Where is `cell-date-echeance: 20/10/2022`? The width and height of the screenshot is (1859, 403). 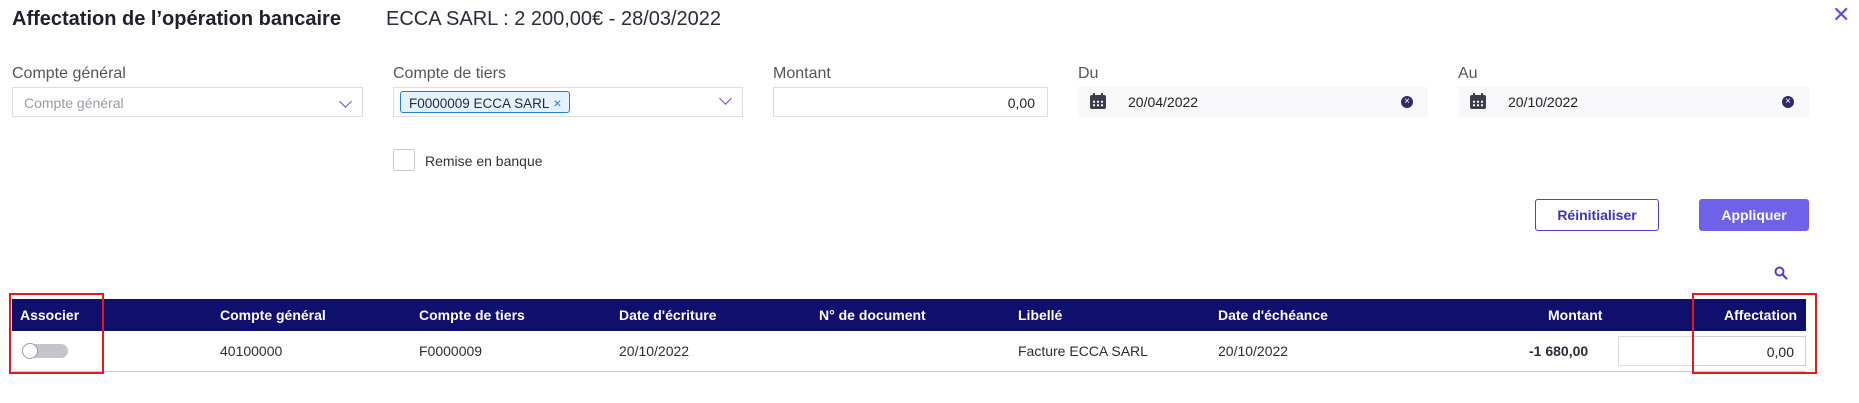
cell-date-echeance: 20/10/2022 is located at coordinates (1253, 351).